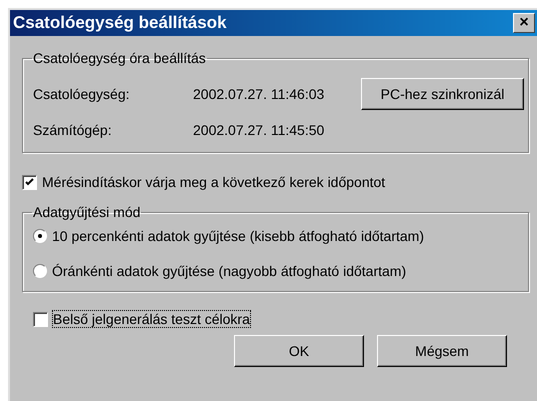 This screenshot has width=537, height=401. What do you see at coordinates (442, 351) in the screenshot?
I see `cancel-button: Mégsem` at bounding box center [442, 351].